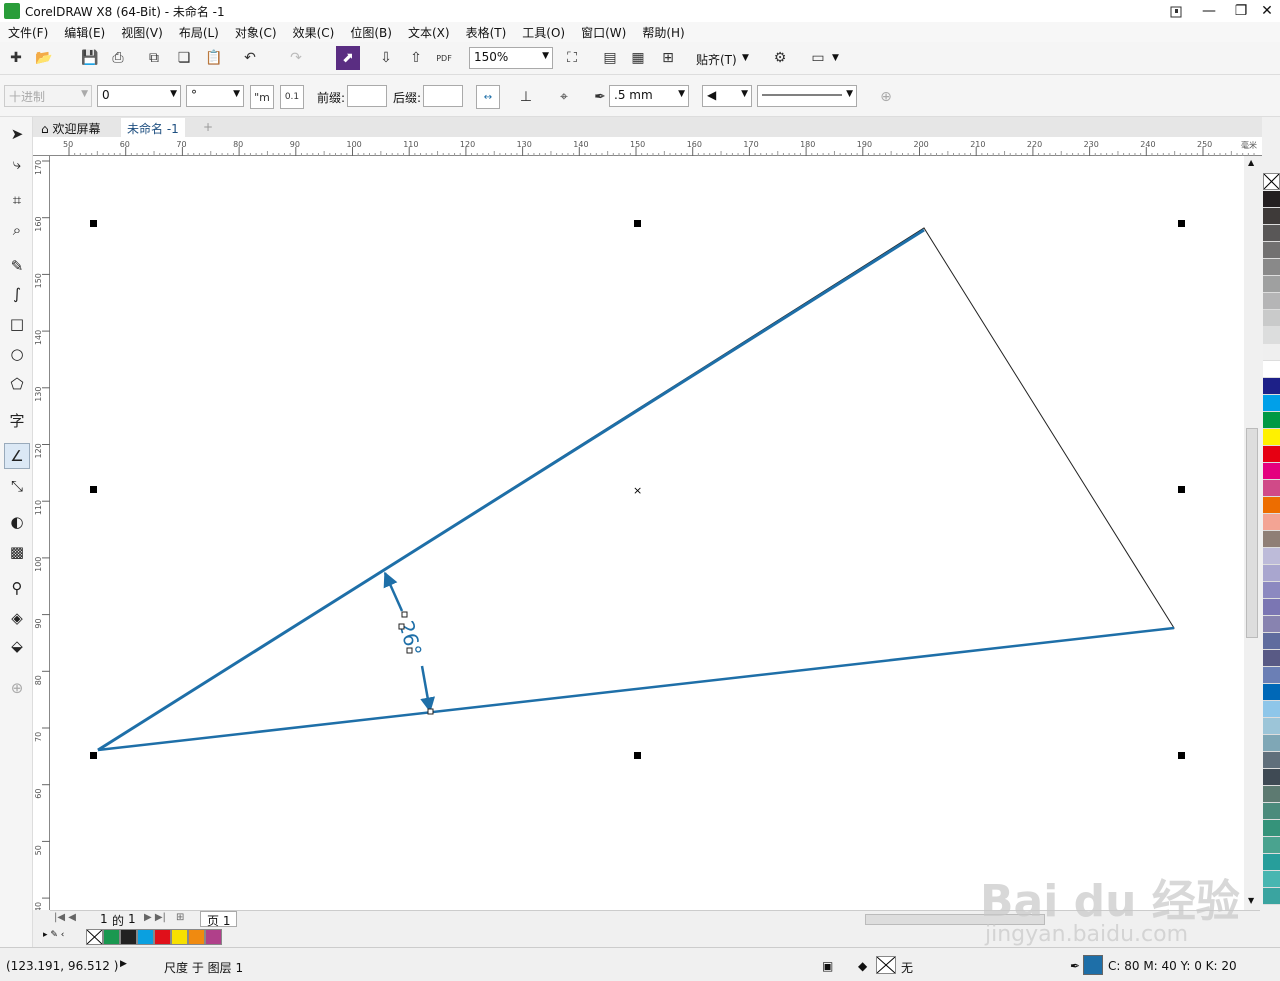 The width and height of the screenshot is (1280, 981). I want to click on options-gear-icon: ⚙, so click(780, 58).